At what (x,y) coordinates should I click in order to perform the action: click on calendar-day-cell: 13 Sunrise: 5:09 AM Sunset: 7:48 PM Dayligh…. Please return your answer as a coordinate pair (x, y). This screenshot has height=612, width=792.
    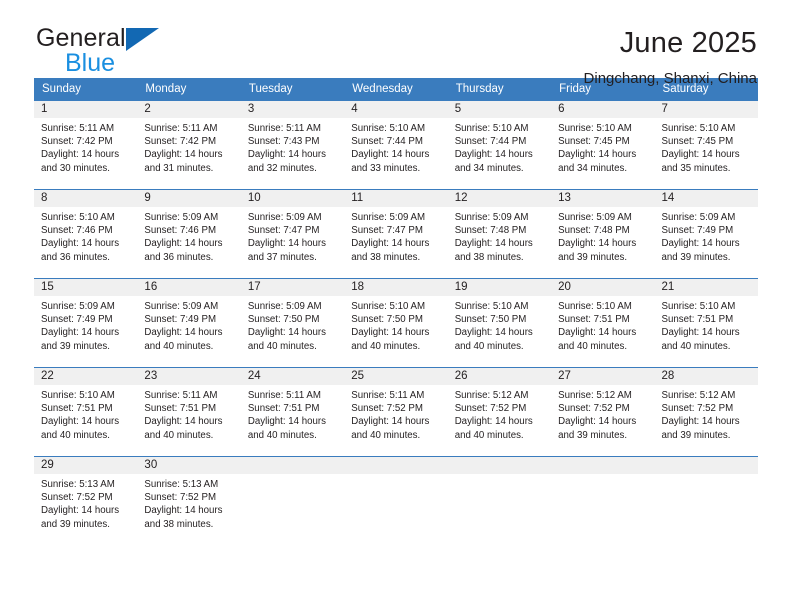
    Looking at the image, I should click on (603, 234).